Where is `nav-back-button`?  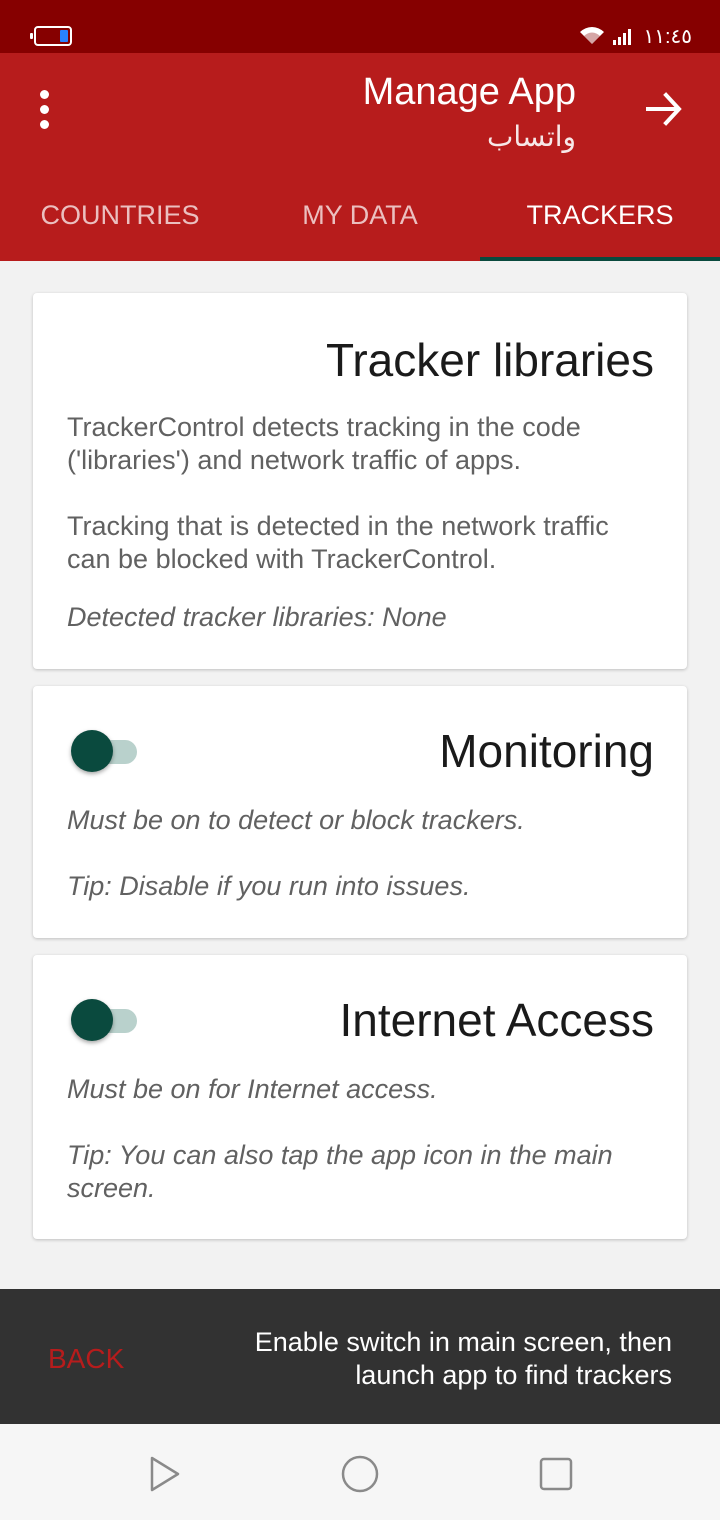 nav-back-button is located at coordinates (164, 1474).